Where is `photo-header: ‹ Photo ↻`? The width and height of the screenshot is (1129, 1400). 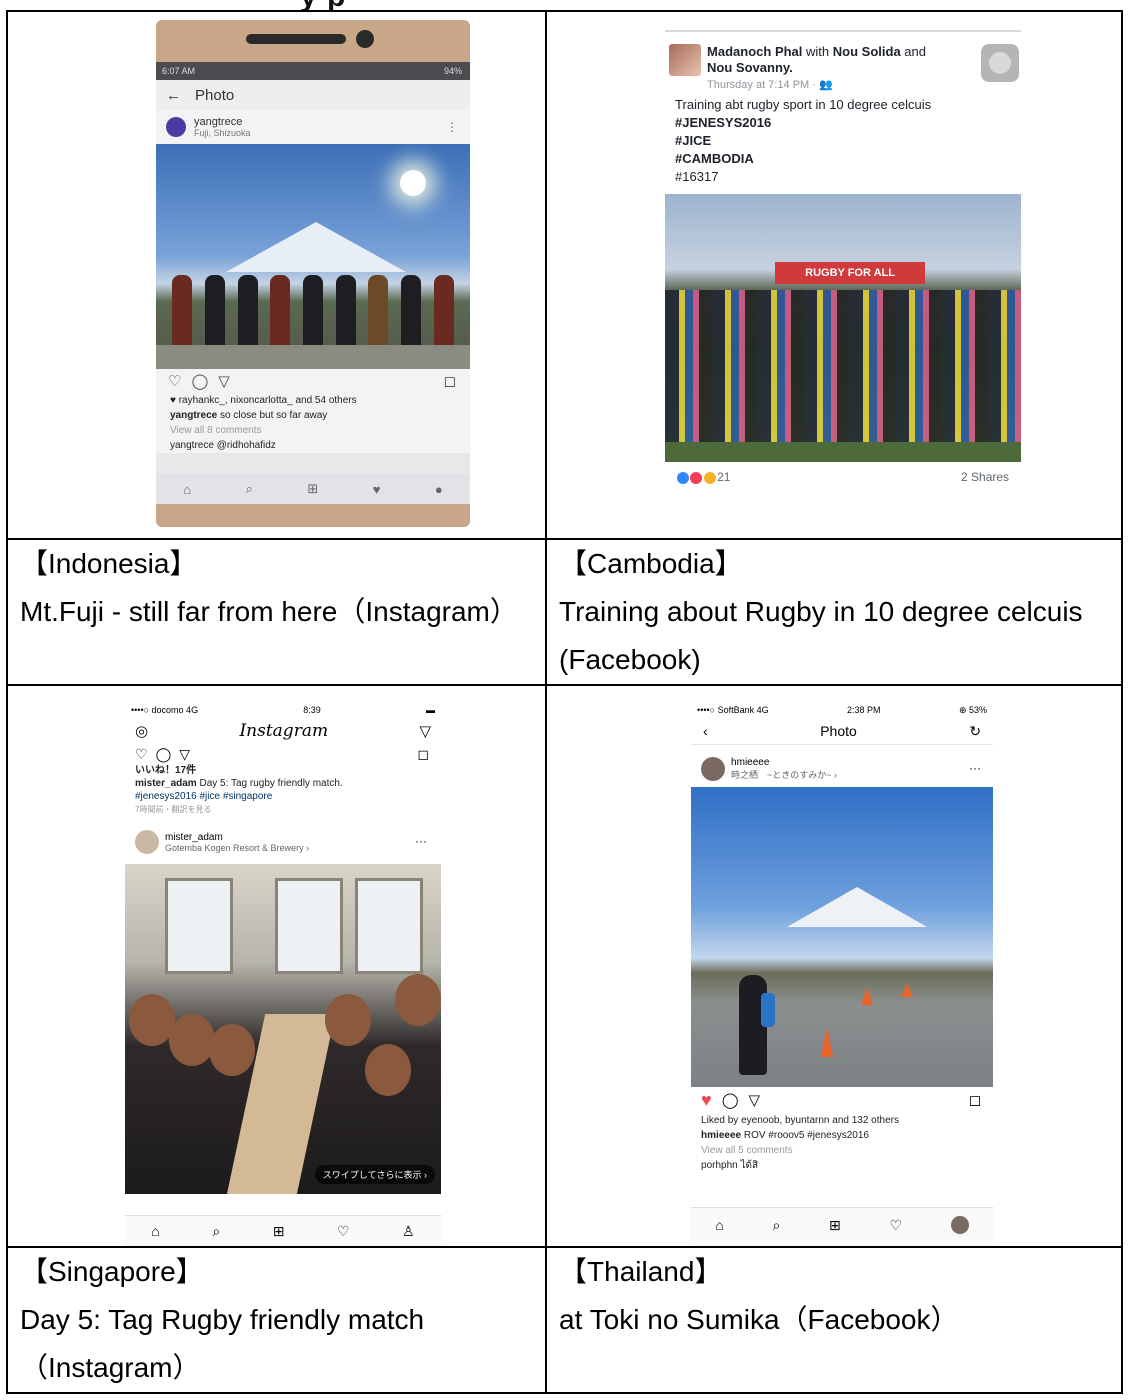 photo-header: ‹ Photo ↻ is located at coordinates (842, 731).